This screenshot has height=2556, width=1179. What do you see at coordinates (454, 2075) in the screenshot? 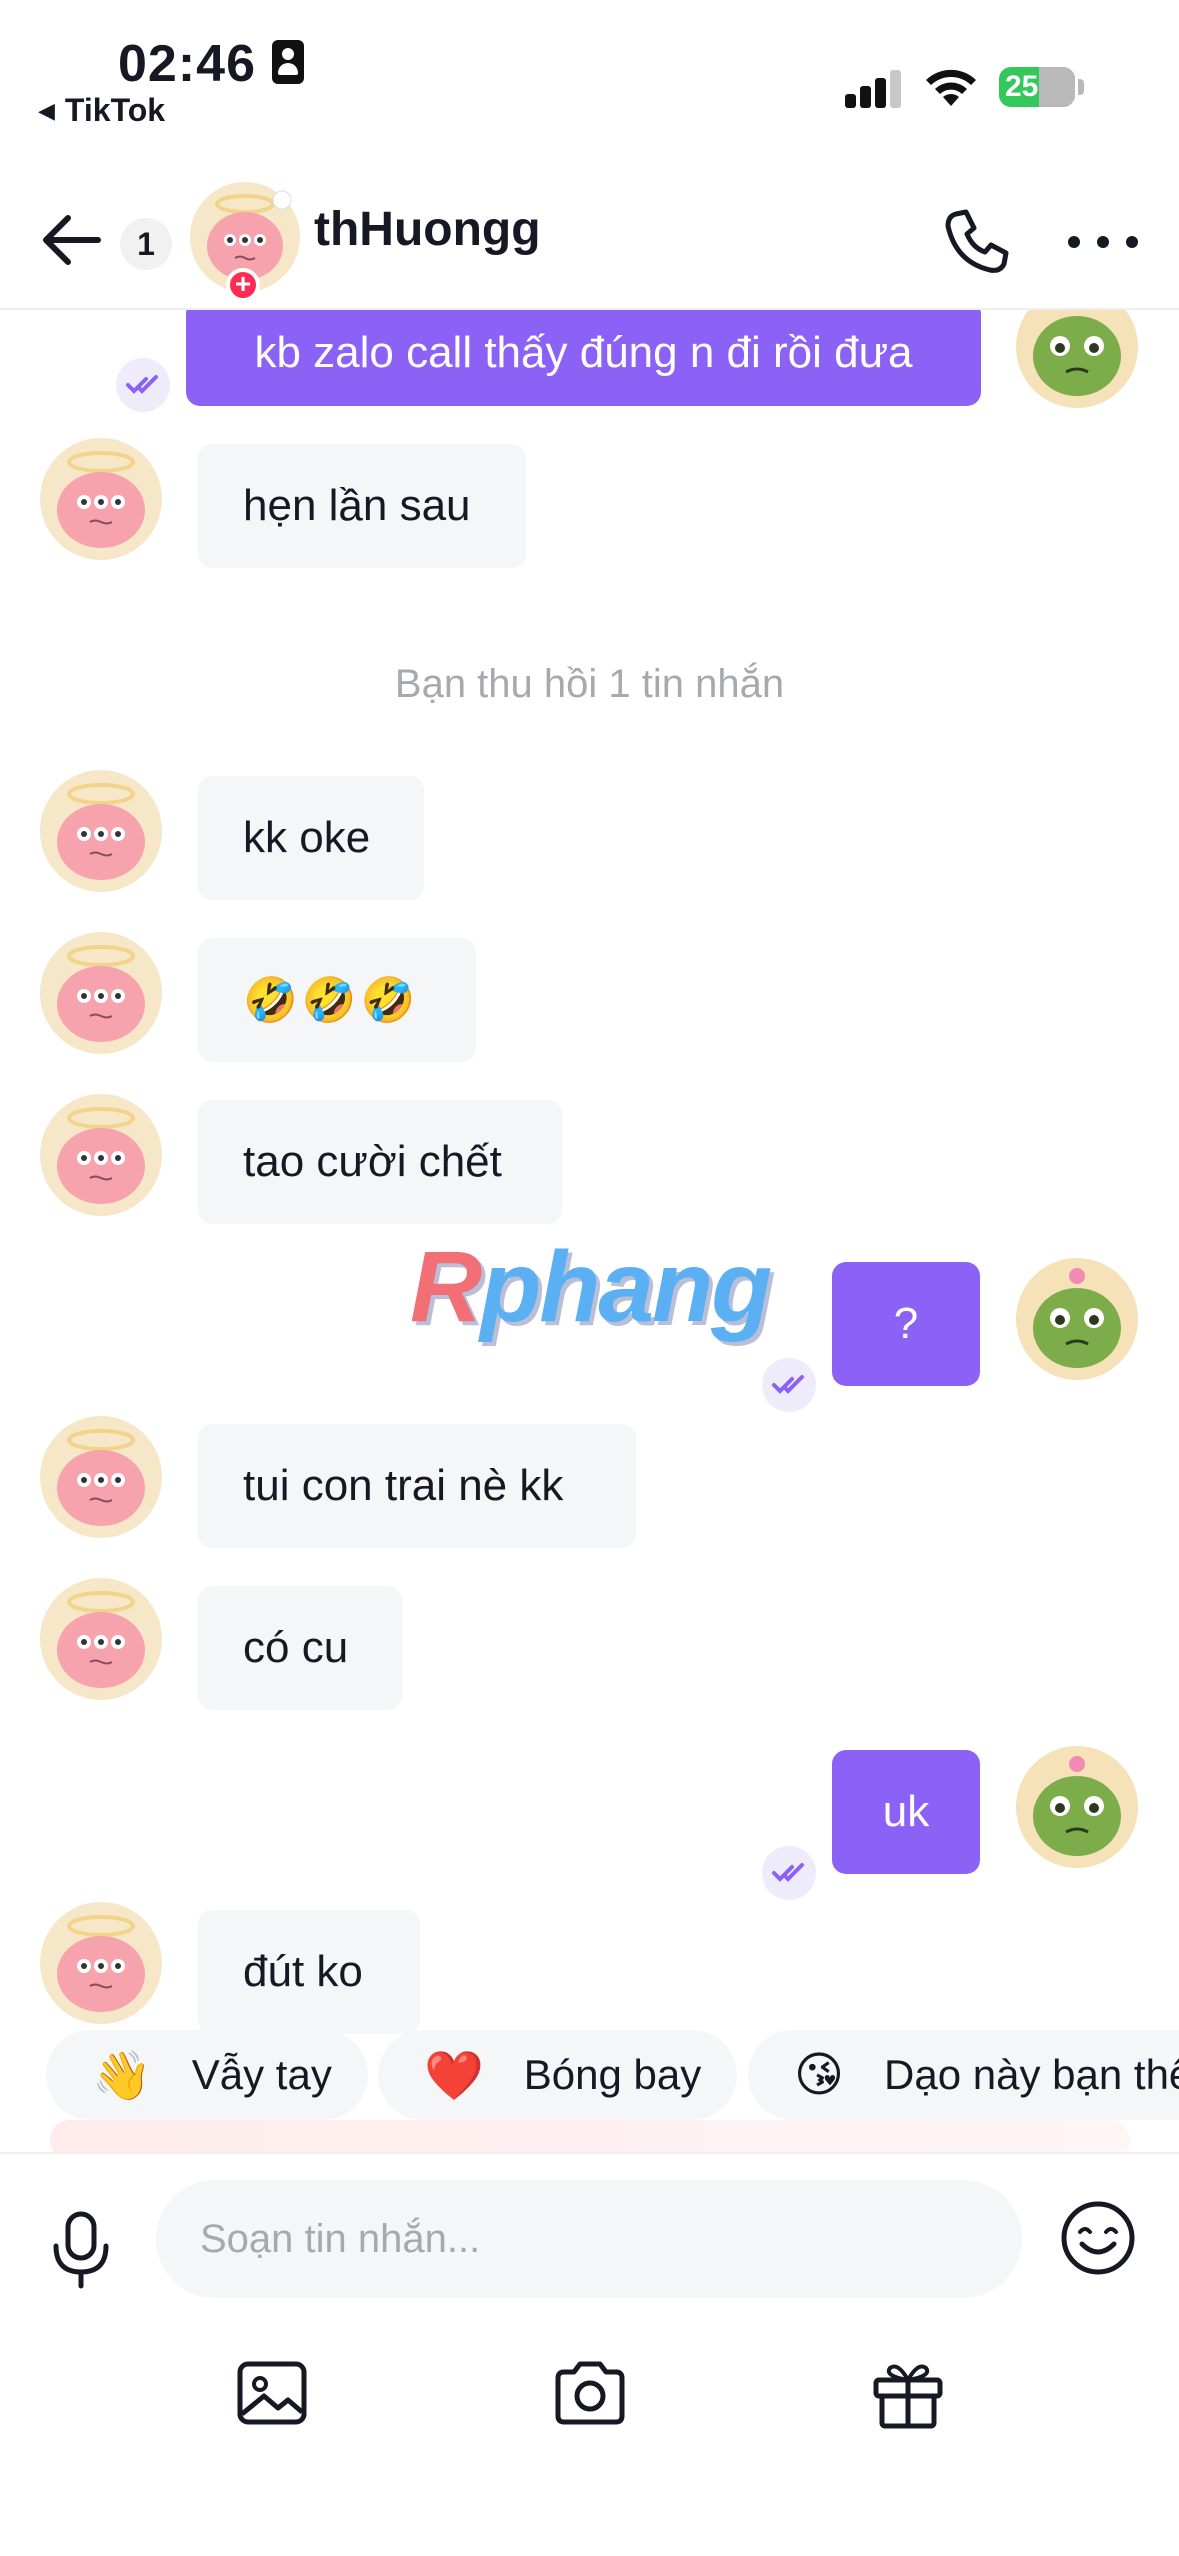
I see `heart-icon: ❤️` at bounding box center [454, 2075].